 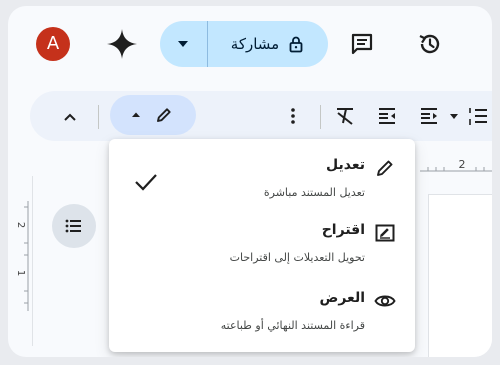 I want to click on numbered-list-icon, so click(x=477, y=116).